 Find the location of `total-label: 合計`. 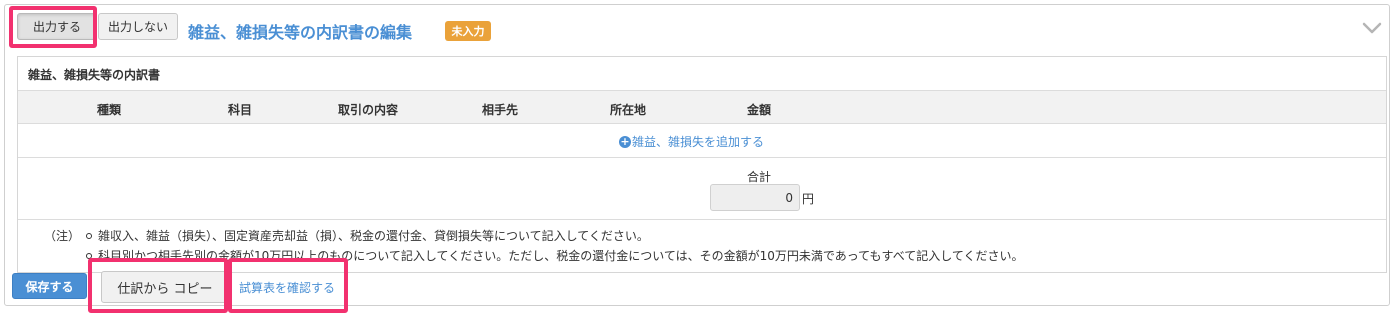

total-label: 合計 is located at coordinates (759, 177).